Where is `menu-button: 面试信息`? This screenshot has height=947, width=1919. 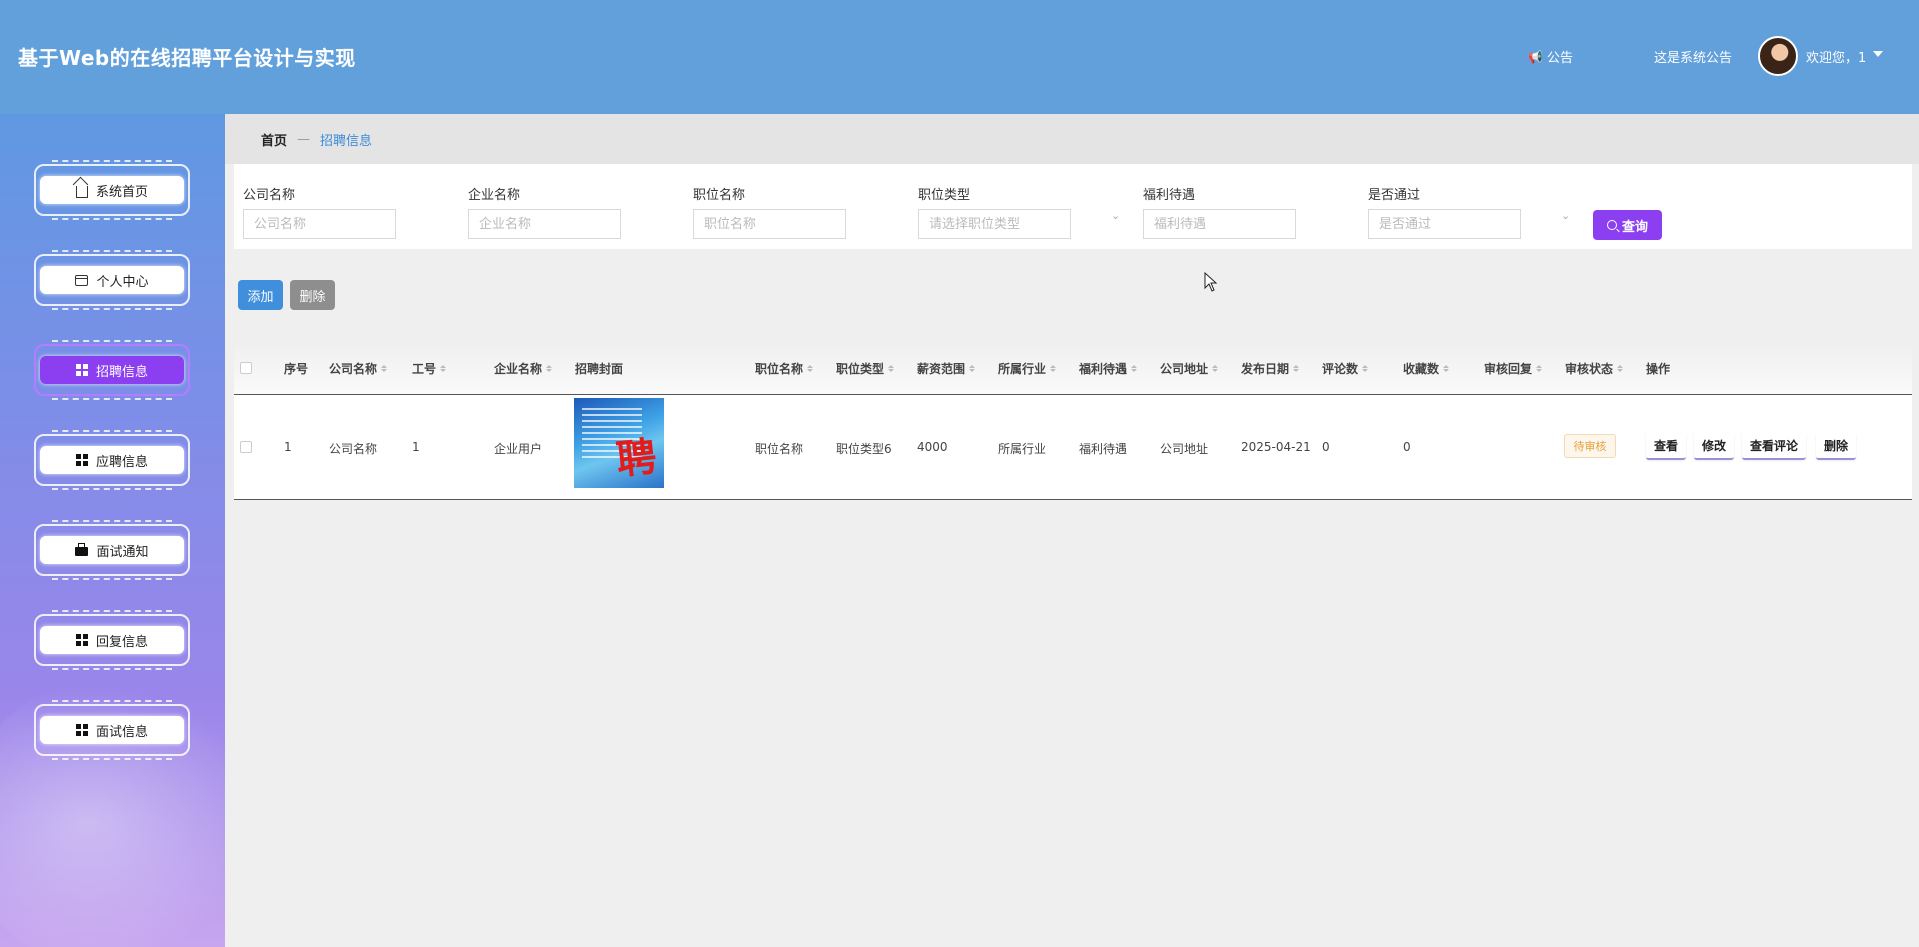
menu-button: 面试信息 is located at coordinates (112, 730).